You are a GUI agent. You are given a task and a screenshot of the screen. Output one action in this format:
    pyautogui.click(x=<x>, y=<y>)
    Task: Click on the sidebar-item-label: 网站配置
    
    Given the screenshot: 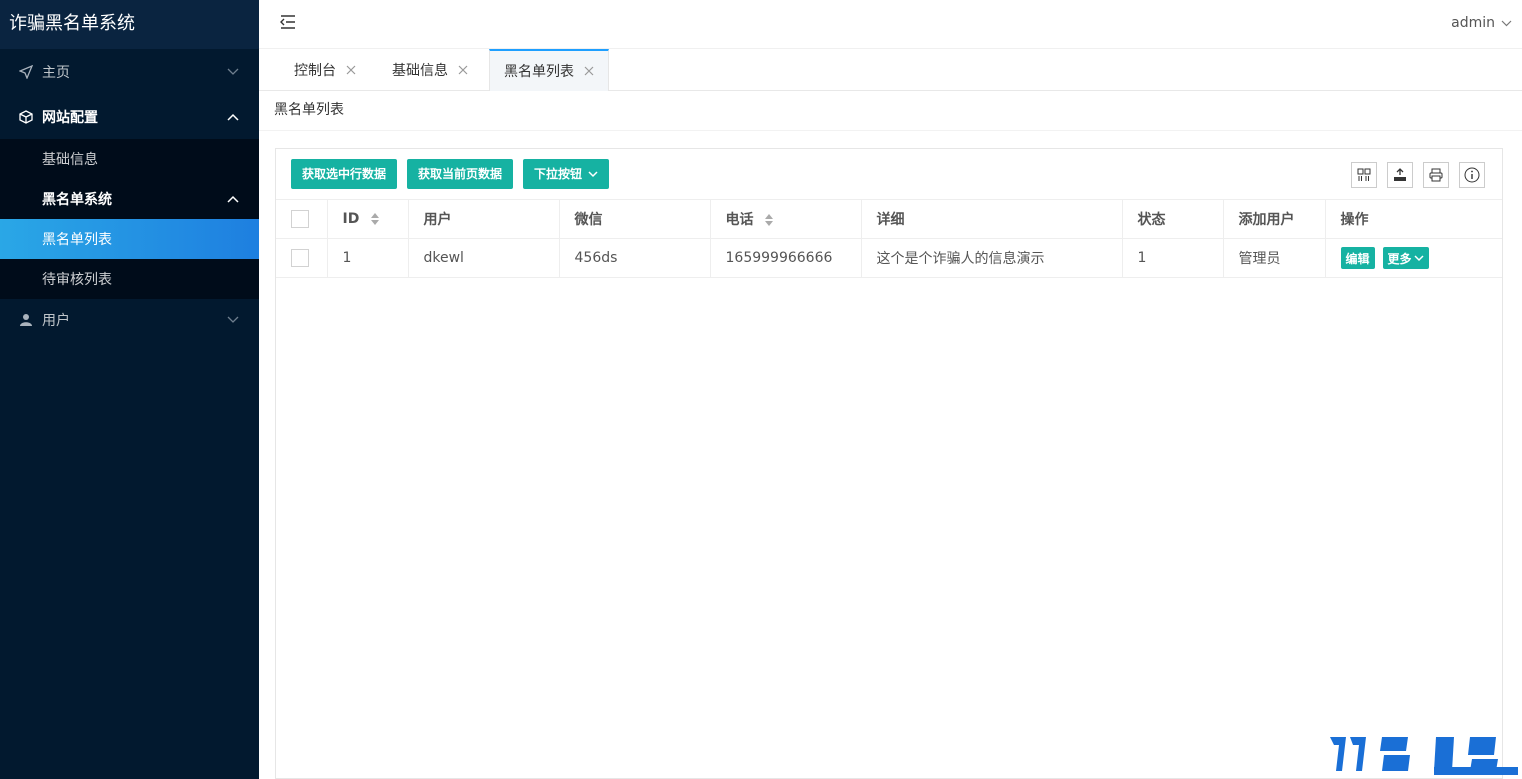 What is the action you would take?
    pyautogui.click(x=70, y=117)
    